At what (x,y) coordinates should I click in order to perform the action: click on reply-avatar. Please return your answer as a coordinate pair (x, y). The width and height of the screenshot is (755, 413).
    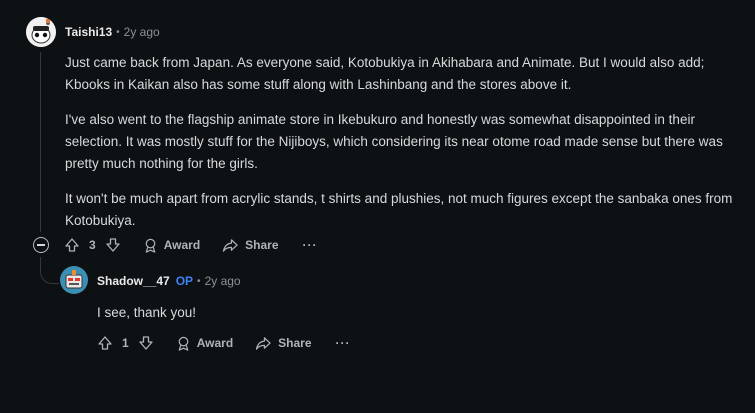
    Looking at the image, I should click on (74, 280).